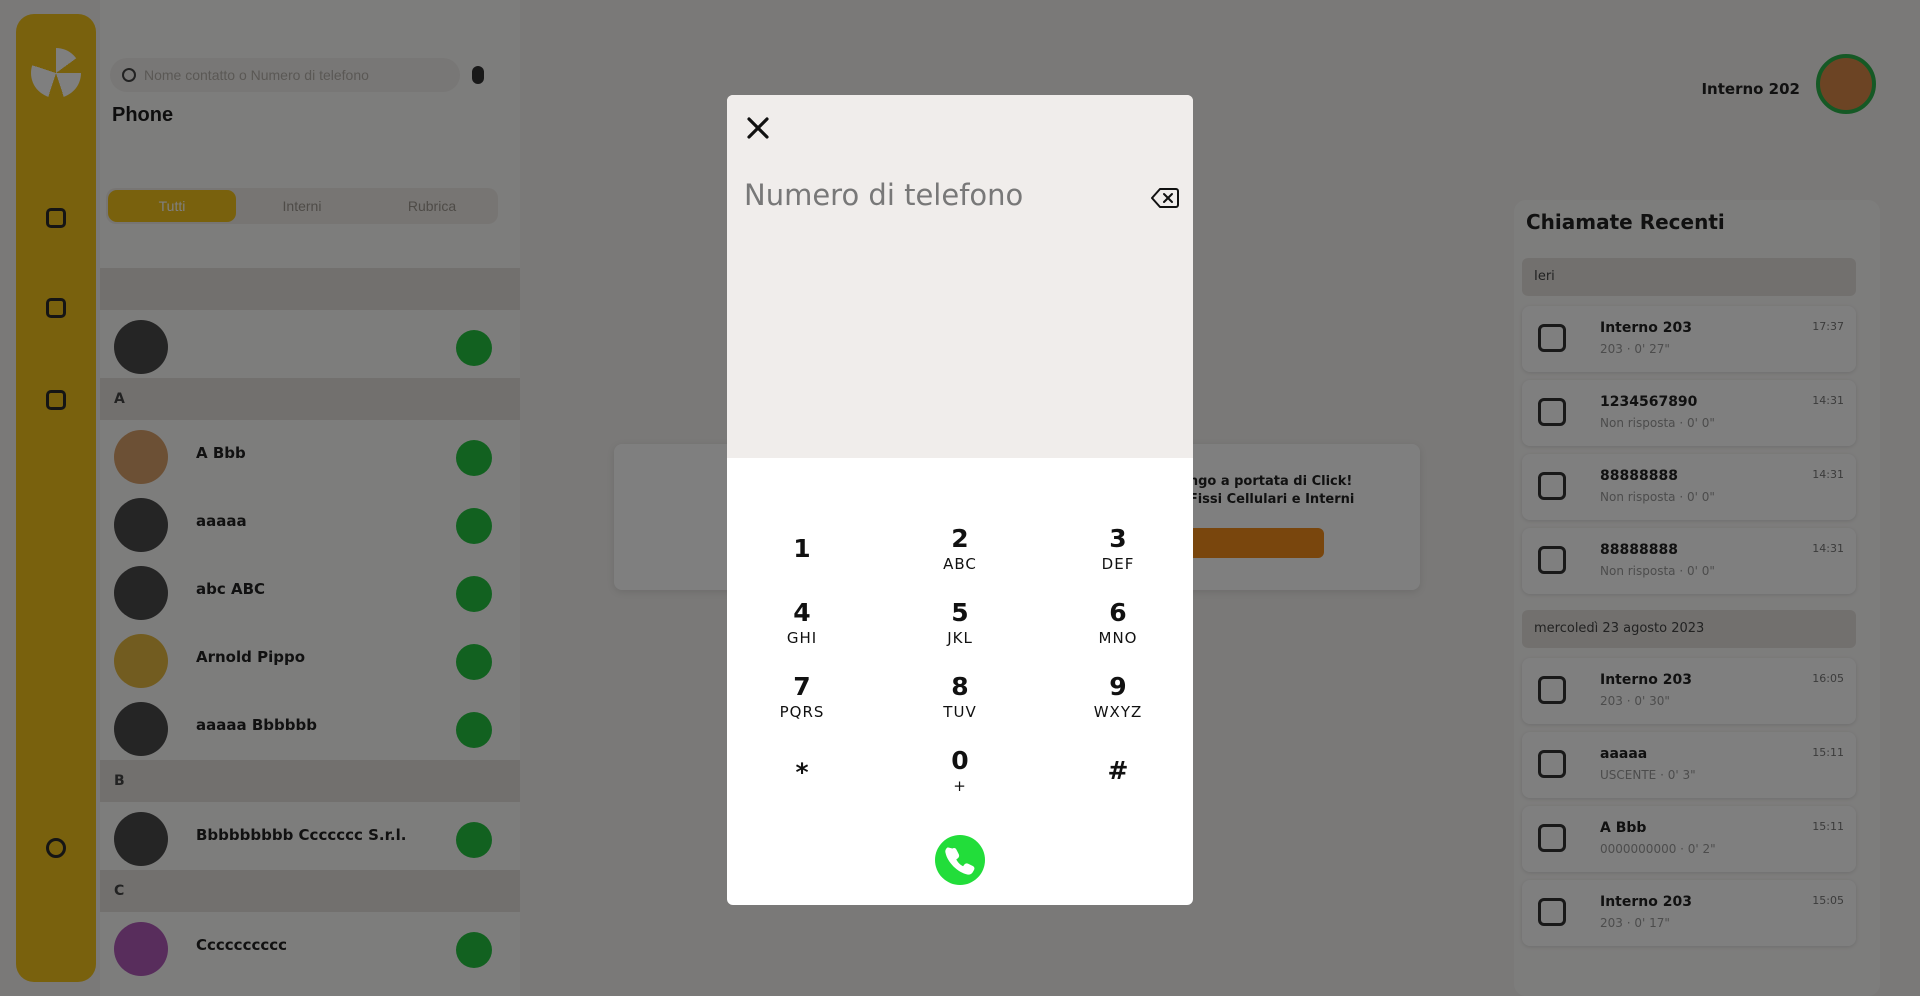  I want to click on backspace-icon, so click(1165, 198).